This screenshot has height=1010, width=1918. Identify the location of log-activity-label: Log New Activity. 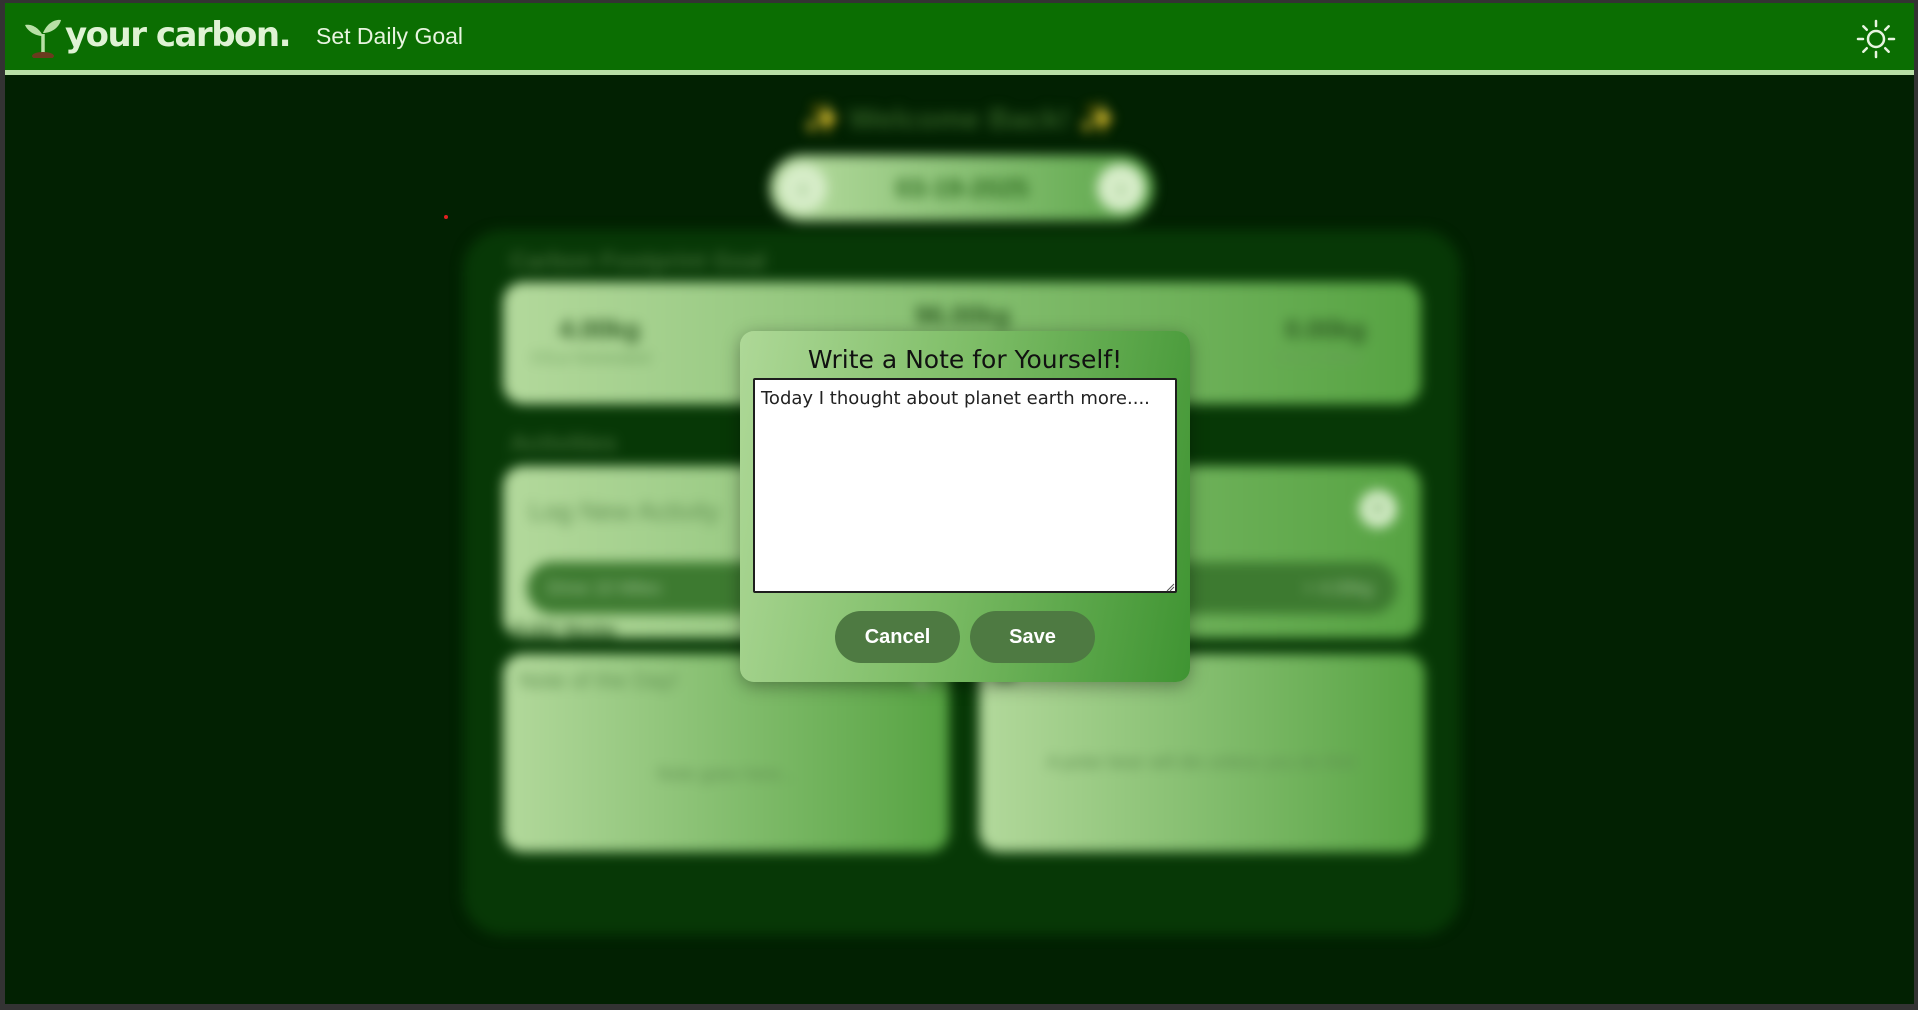
(624, 511).